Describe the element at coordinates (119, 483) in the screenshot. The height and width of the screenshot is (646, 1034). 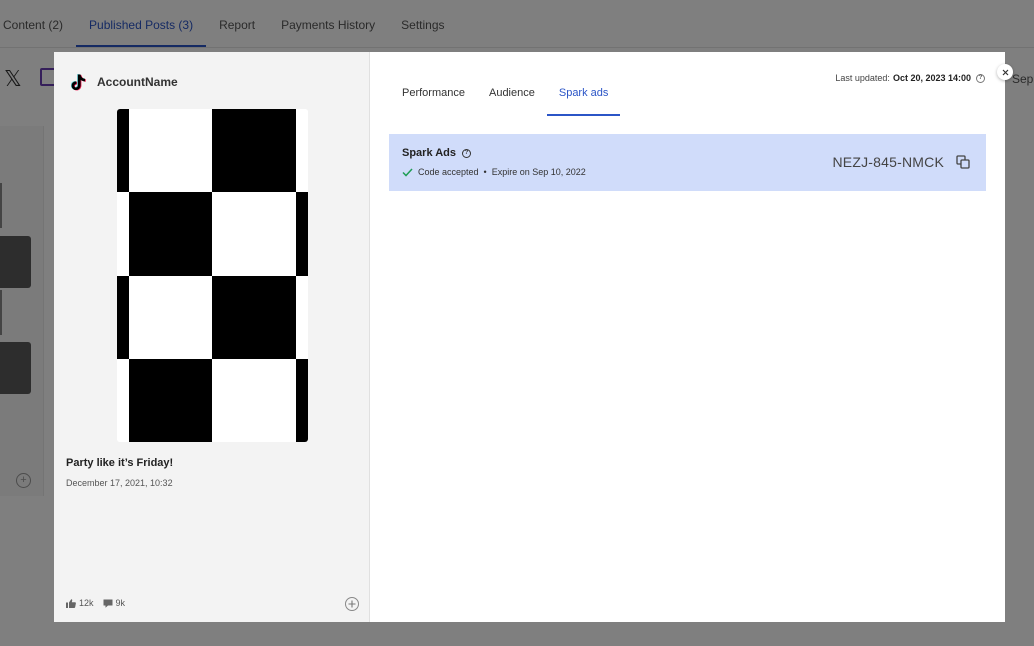
I see `post-date: December 17, 2021, 10:32` at that location.